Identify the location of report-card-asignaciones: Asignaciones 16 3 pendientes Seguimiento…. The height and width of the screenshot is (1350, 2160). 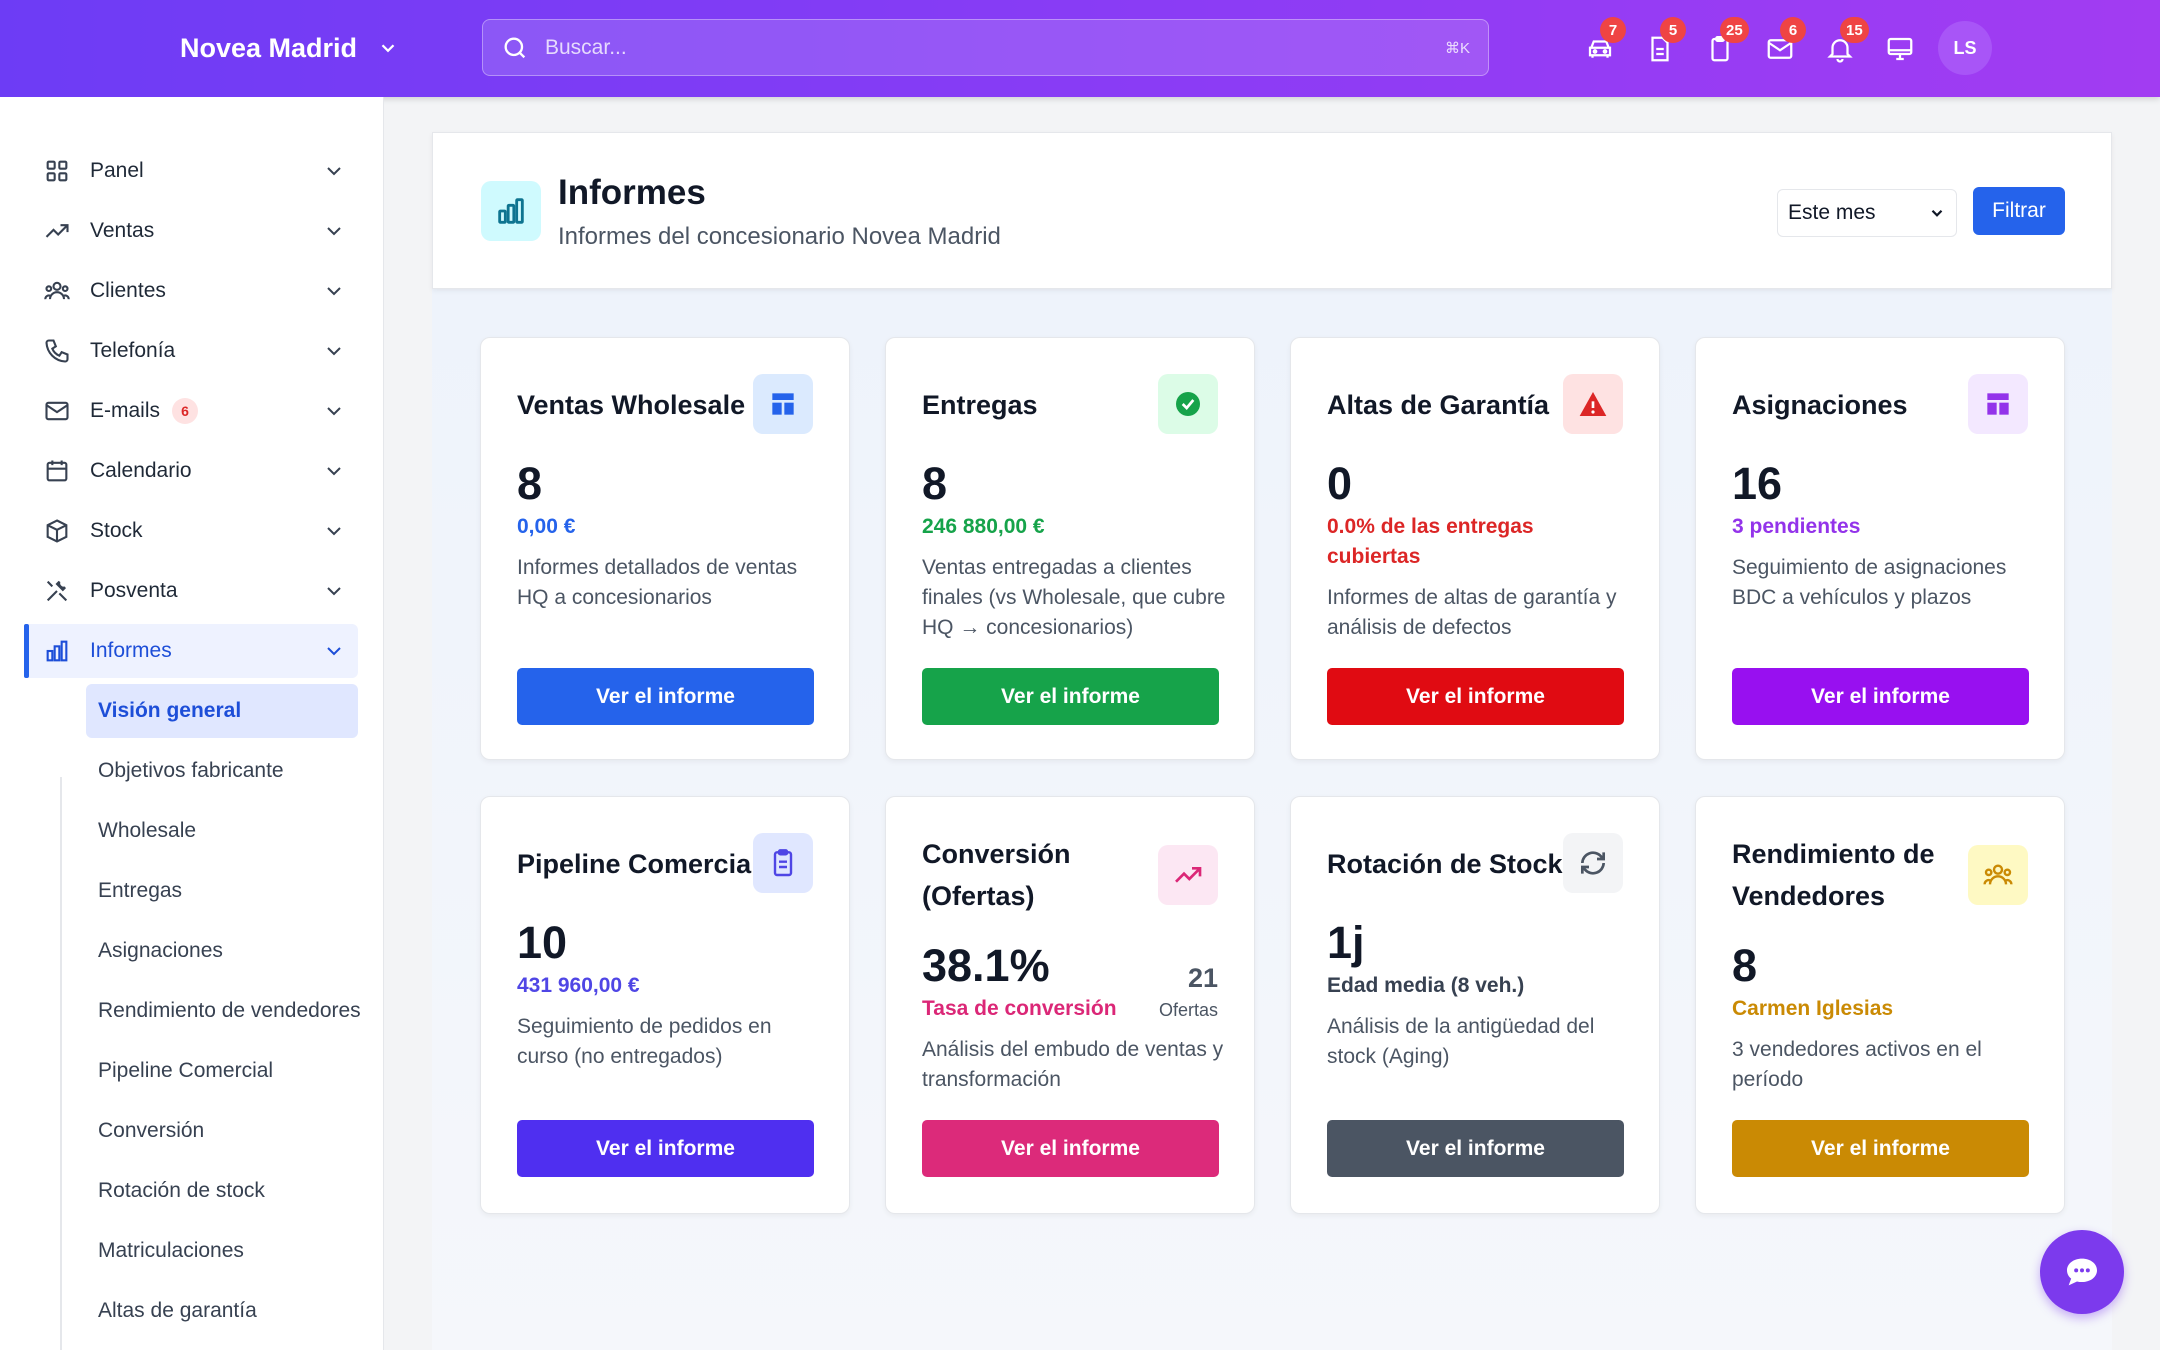
(1880, 548).